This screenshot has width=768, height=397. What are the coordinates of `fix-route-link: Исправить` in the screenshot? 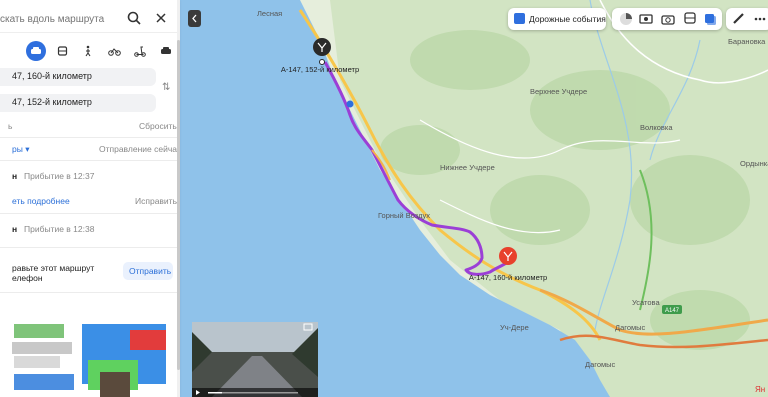 It's located at (156, 201).